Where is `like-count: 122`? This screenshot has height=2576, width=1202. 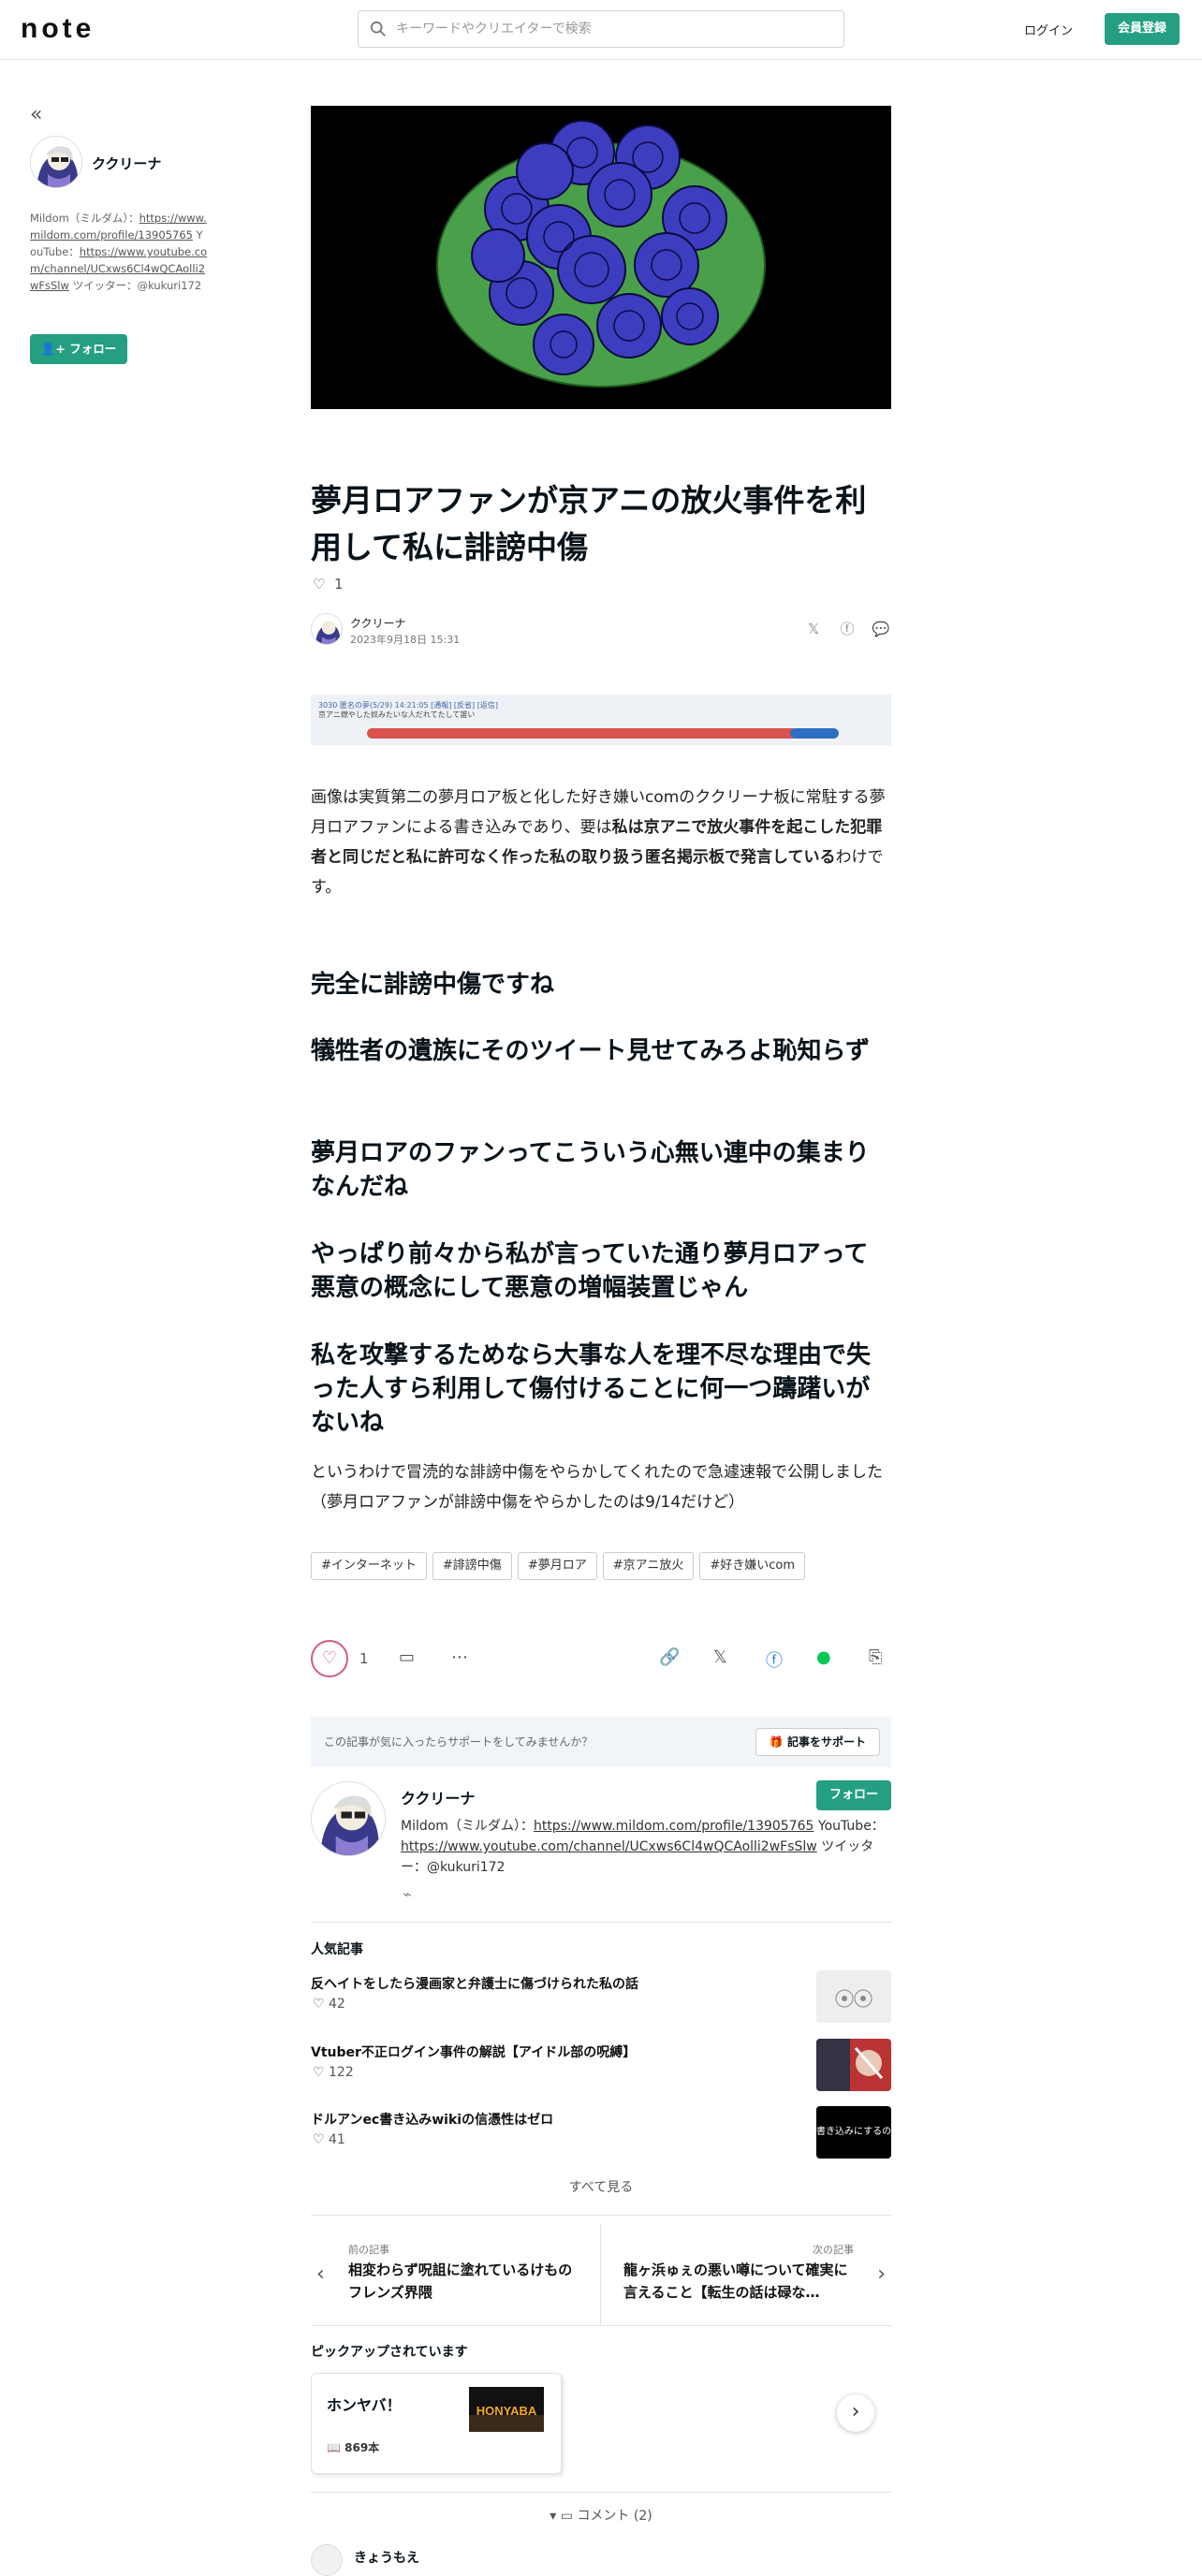 like-count: 122 is located at coordinates (341, 2073).